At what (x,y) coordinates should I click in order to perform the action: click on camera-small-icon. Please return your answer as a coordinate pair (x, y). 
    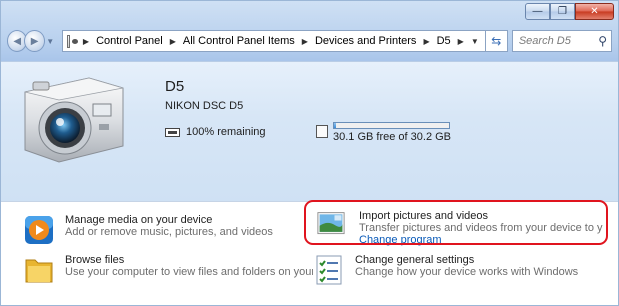
    Looking at the image, I should click on (72, 41).